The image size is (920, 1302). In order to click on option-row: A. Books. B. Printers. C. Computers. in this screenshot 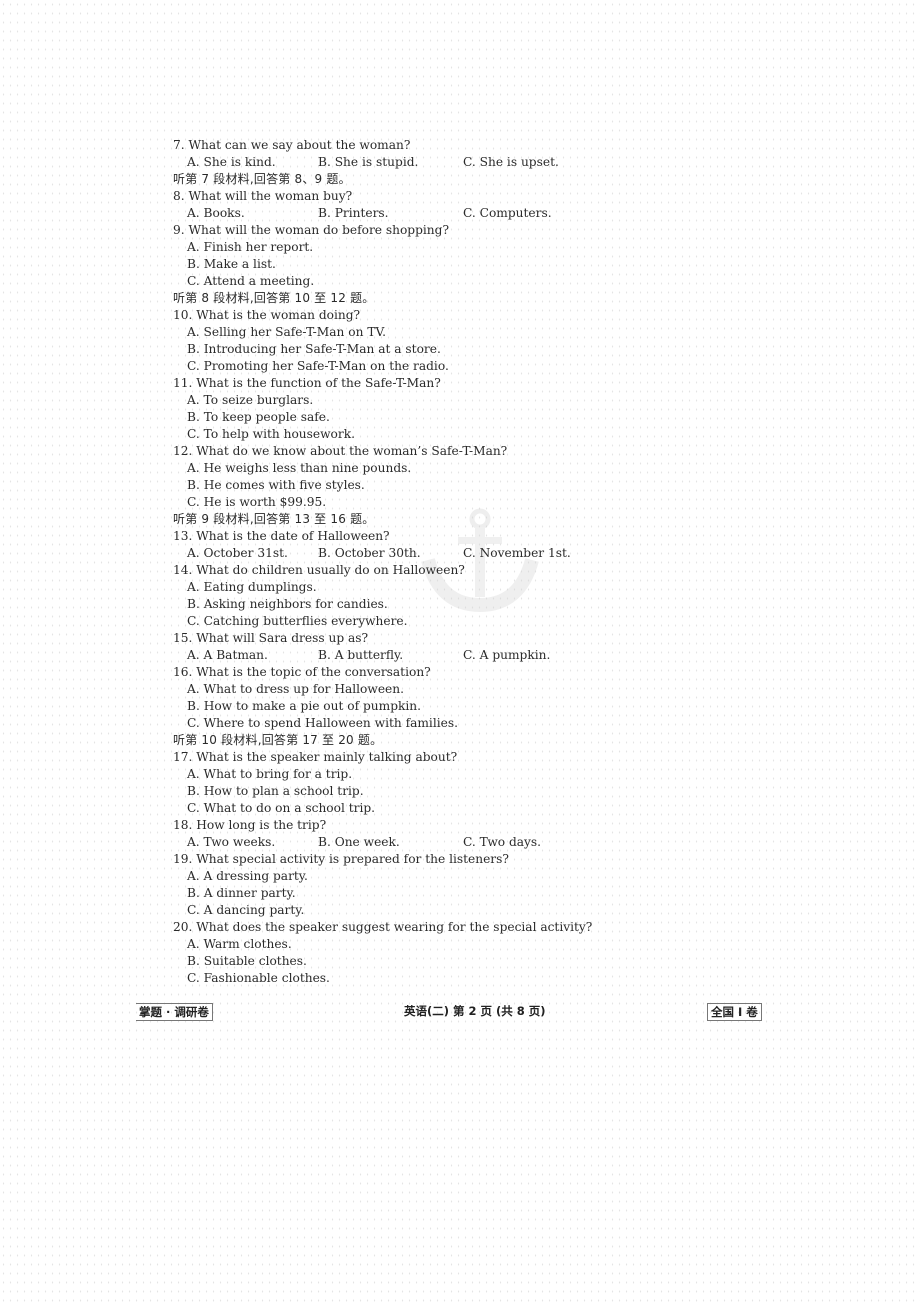, I will do `click(483, 213)`.